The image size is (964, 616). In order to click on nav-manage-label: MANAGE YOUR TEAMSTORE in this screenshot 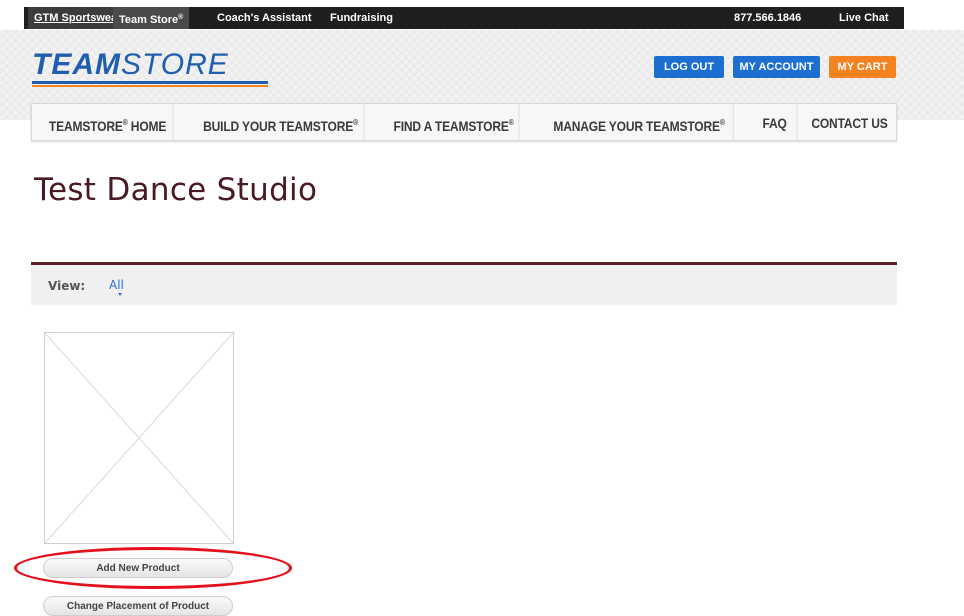, I will do `click(636, 126)`.